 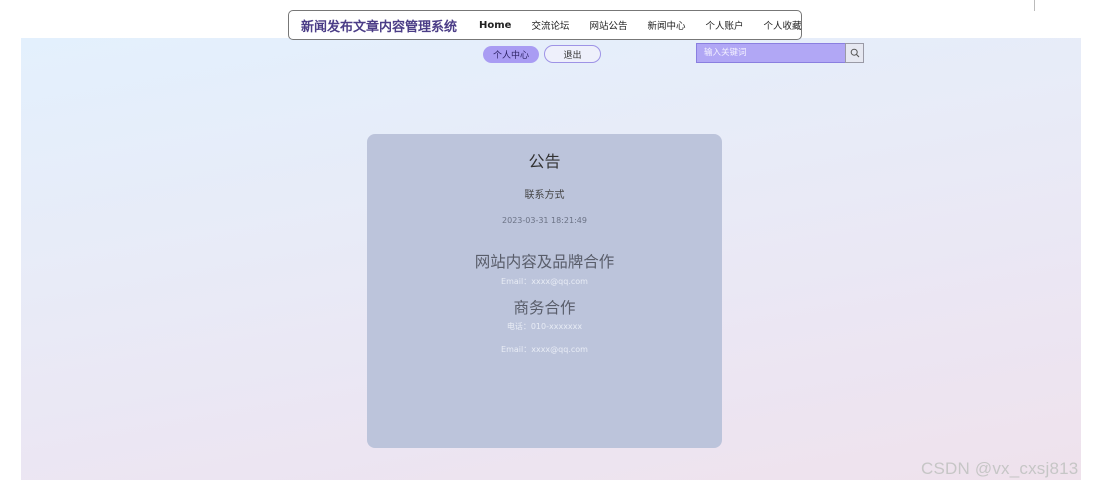 What do you see at coordinates (511, 54) in the screenshot?
I see `personal-center-button: 个人中心` at bounding box center [511, 54].